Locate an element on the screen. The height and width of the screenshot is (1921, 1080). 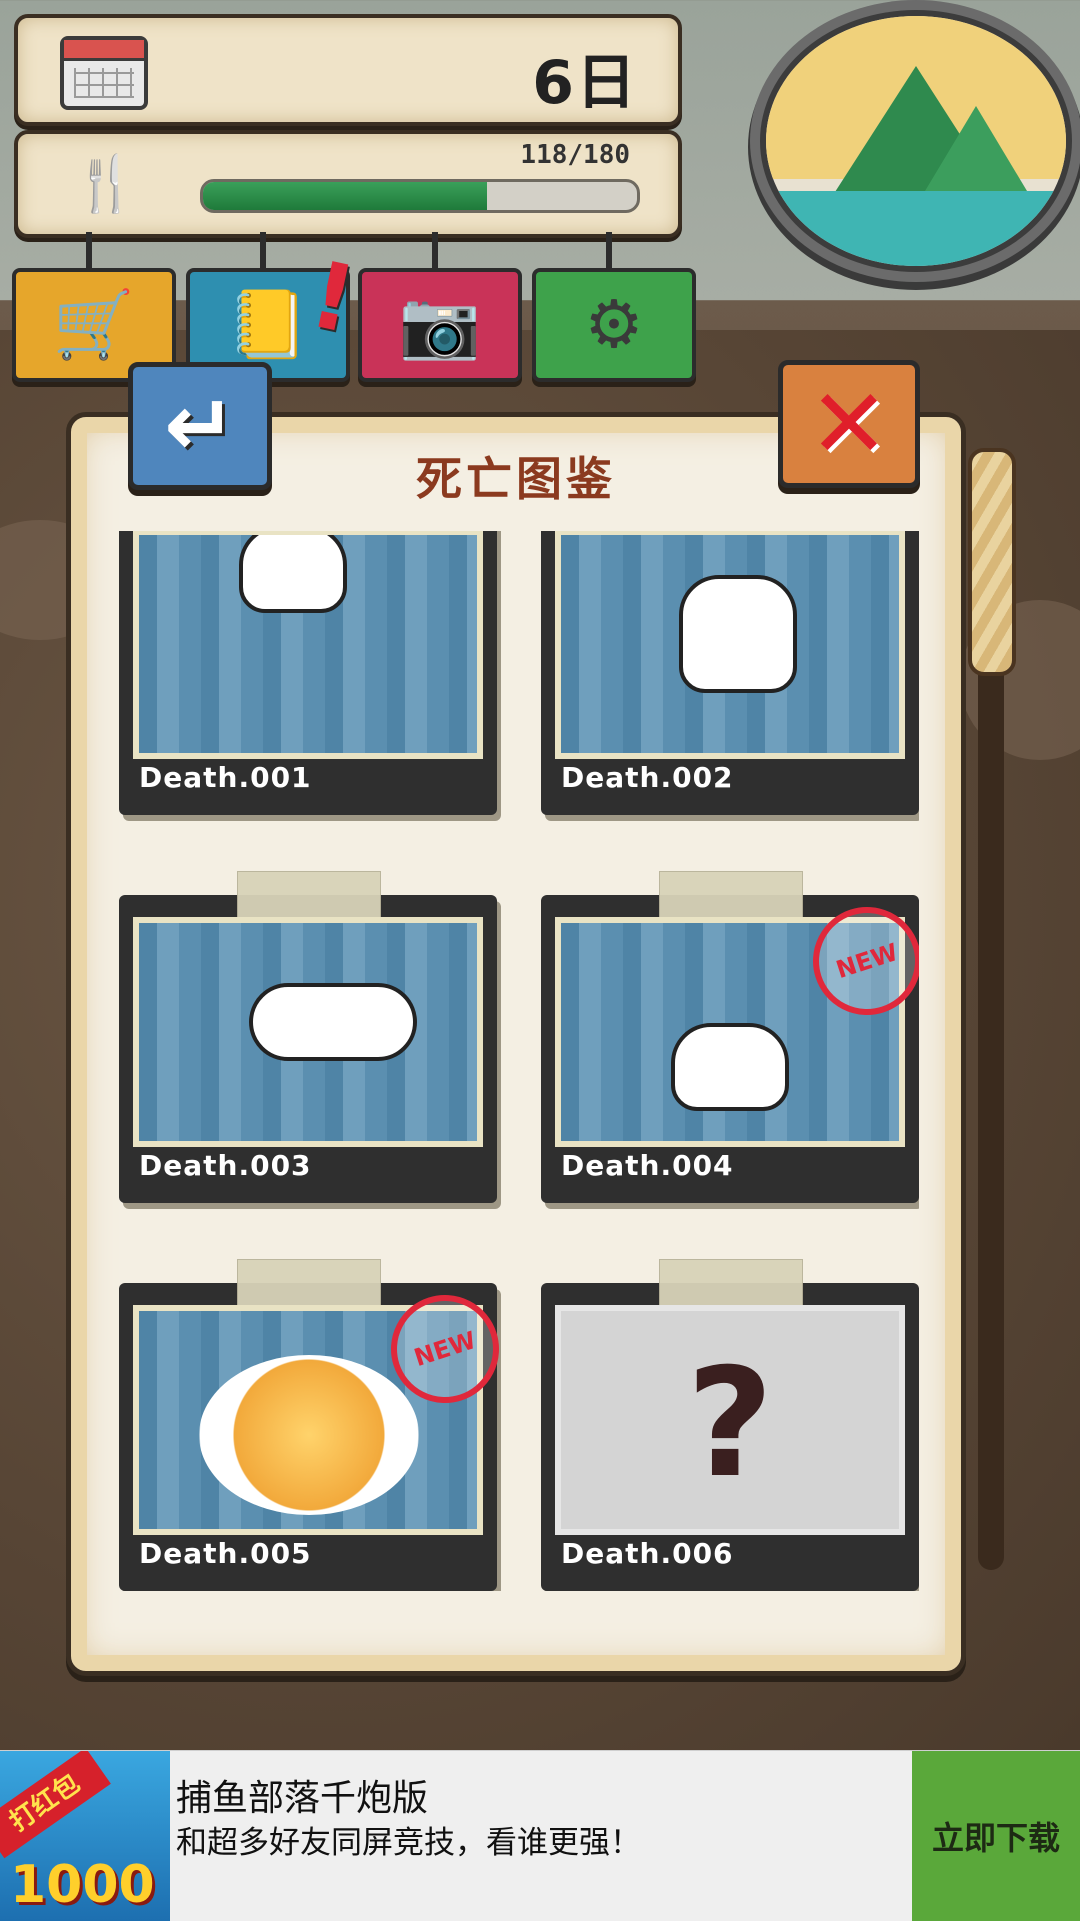
food-meter-panel: 🍴 118/180 is located at coordinates (348, 184).